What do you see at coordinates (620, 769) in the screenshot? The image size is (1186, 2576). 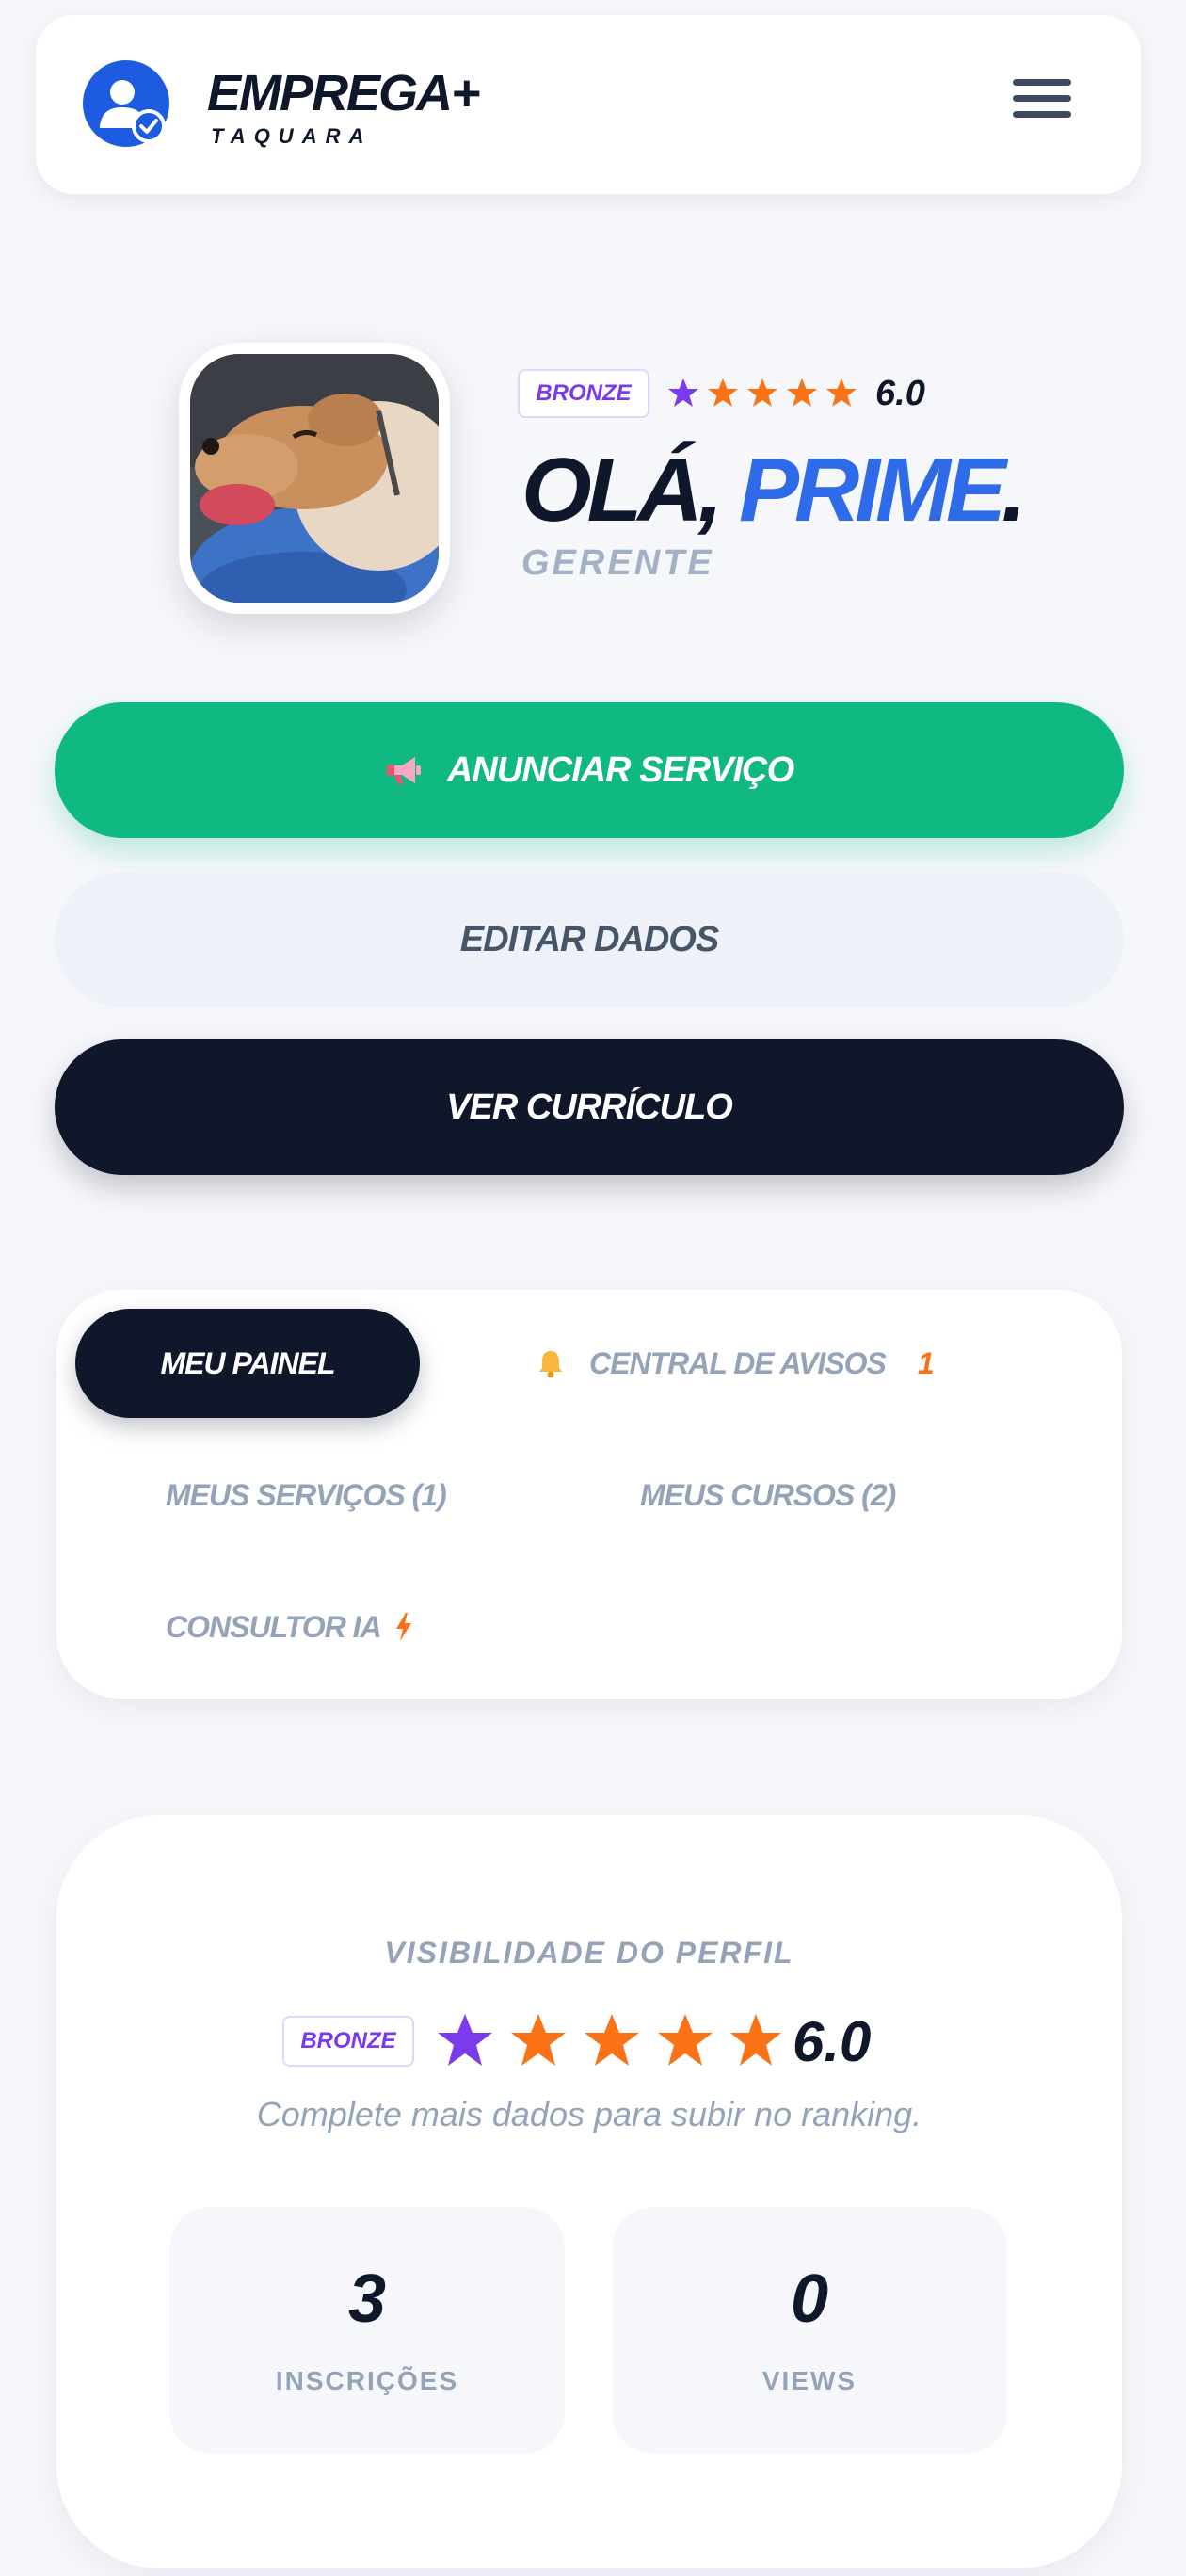 I see `announce-service-label: ANUNCIAR SERVIÇO` at bounding box center [620, 769].